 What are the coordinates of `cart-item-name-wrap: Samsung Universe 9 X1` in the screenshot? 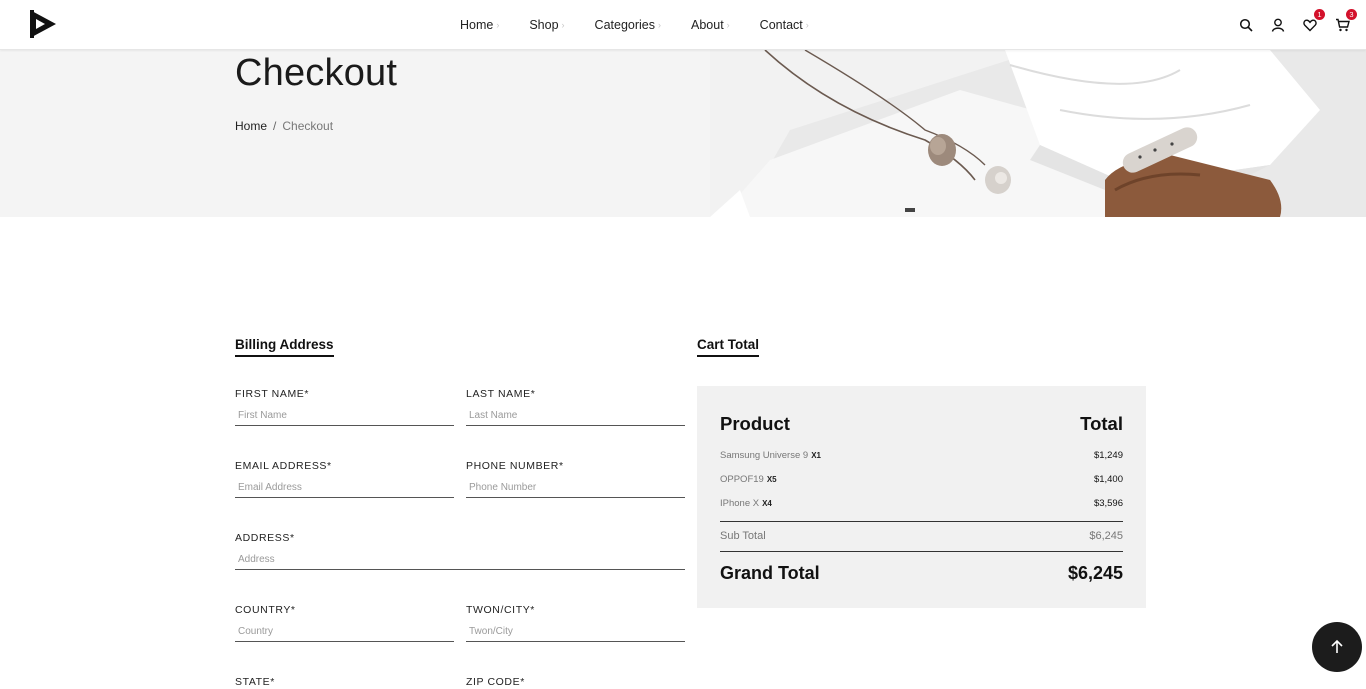 It's located at (770, 455).